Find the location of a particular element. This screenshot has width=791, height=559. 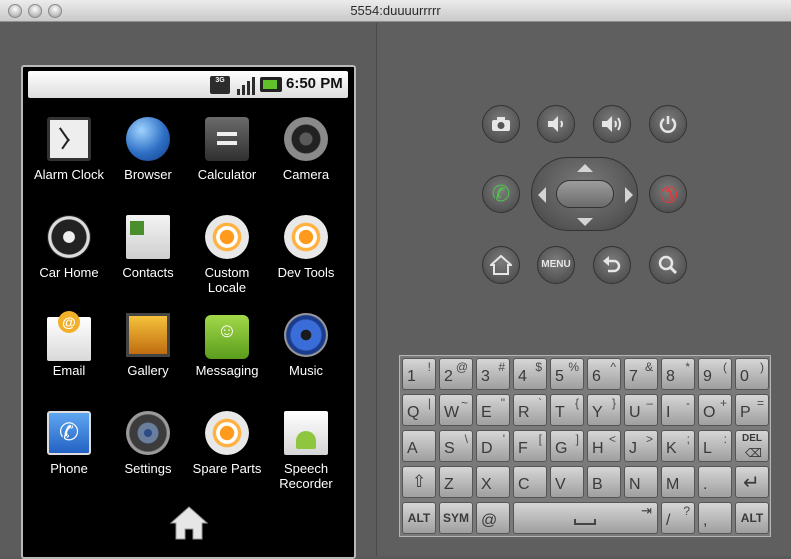

back-button is located at coordinates (612, 265).